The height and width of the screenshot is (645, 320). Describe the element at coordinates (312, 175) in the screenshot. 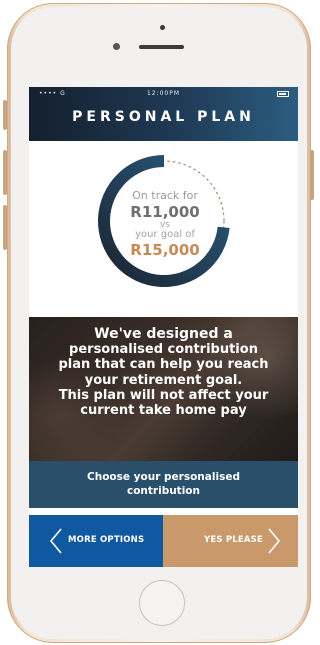

I see `power-button` at that location.